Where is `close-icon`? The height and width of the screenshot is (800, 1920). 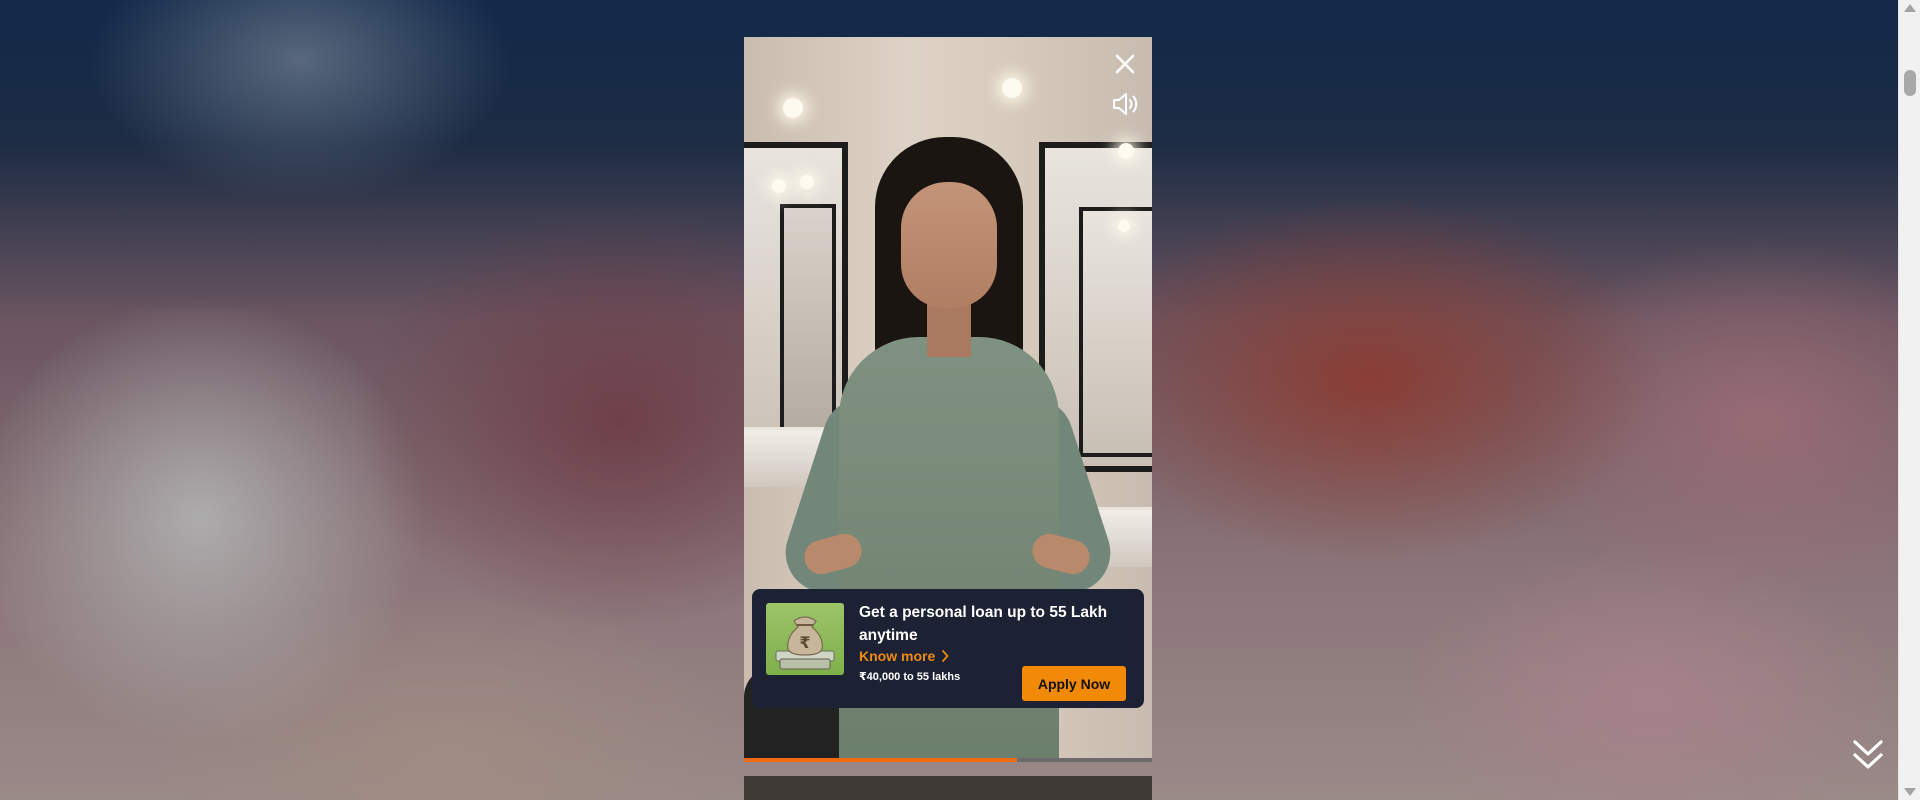
close-icon is located at coordinates (1125, 64).